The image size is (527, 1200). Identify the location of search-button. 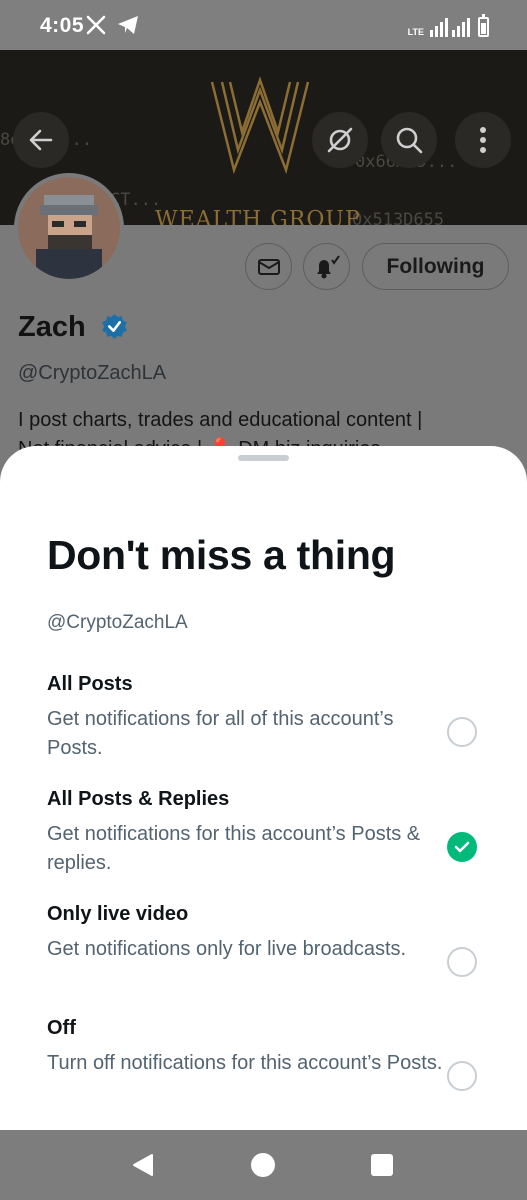
(409, 140).